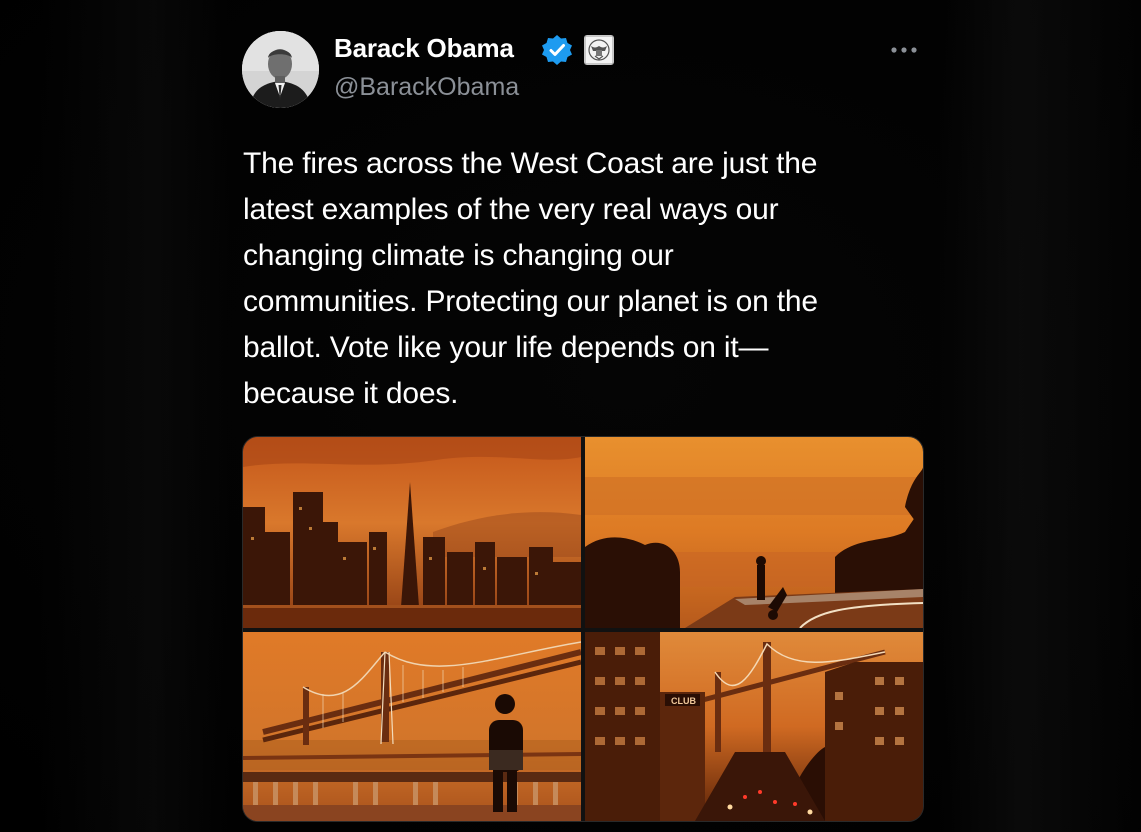 The height and width of the screenshot is (832, 1141). I want to click on club-sign-text: CLUB, so click(683, 701).